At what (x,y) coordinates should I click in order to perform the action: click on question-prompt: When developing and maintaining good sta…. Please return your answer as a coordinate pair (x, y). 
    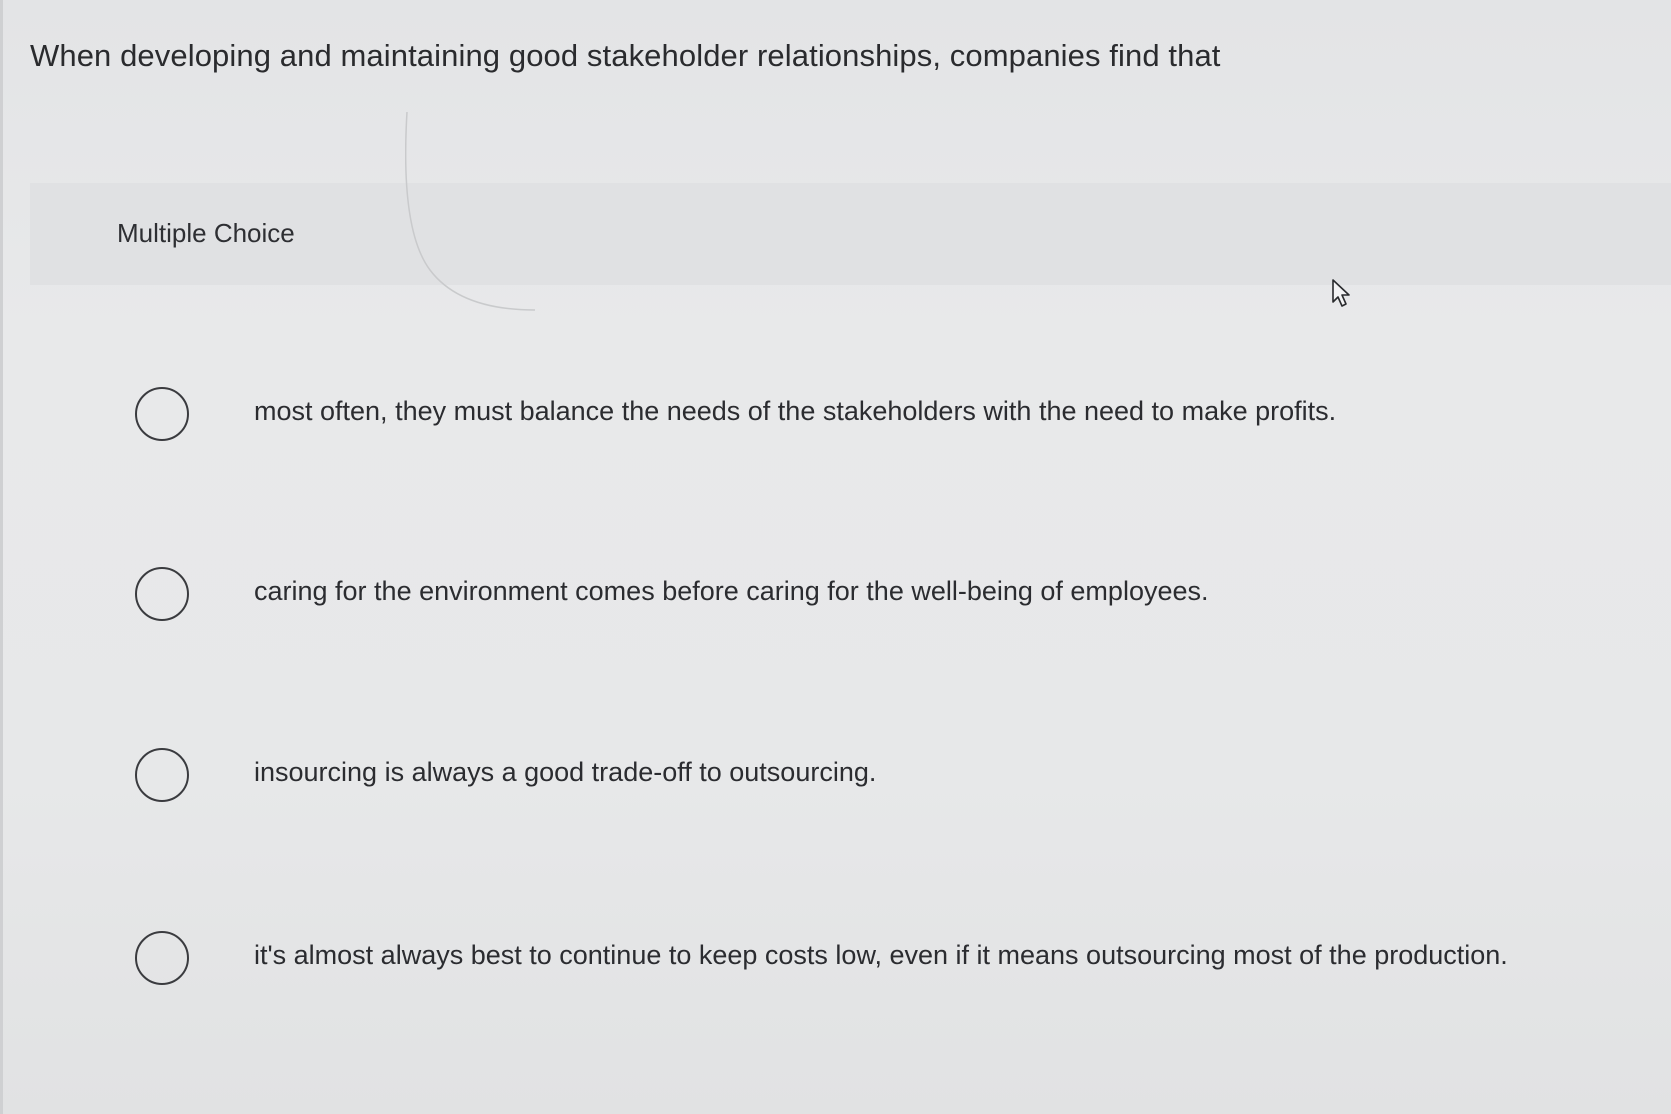
    Looking at the image, I should click on (625, 55).